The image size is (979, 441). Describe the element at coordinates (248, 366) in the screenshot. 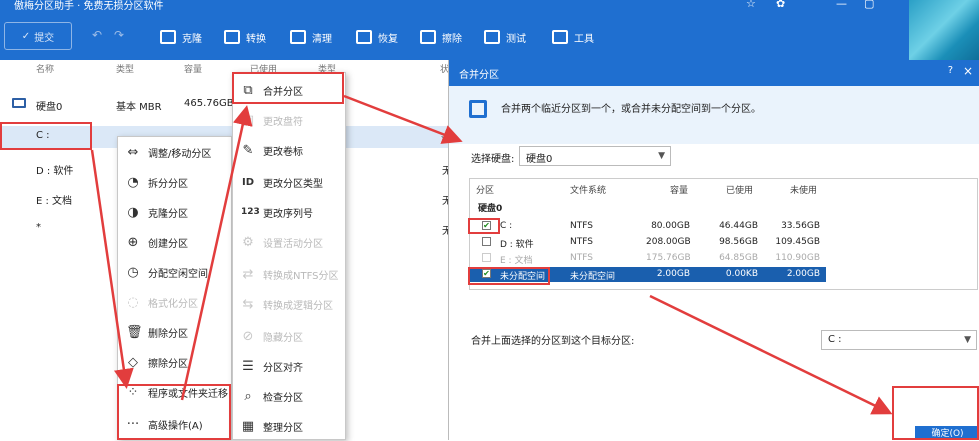

I see `align-icon: ☰` at that location.